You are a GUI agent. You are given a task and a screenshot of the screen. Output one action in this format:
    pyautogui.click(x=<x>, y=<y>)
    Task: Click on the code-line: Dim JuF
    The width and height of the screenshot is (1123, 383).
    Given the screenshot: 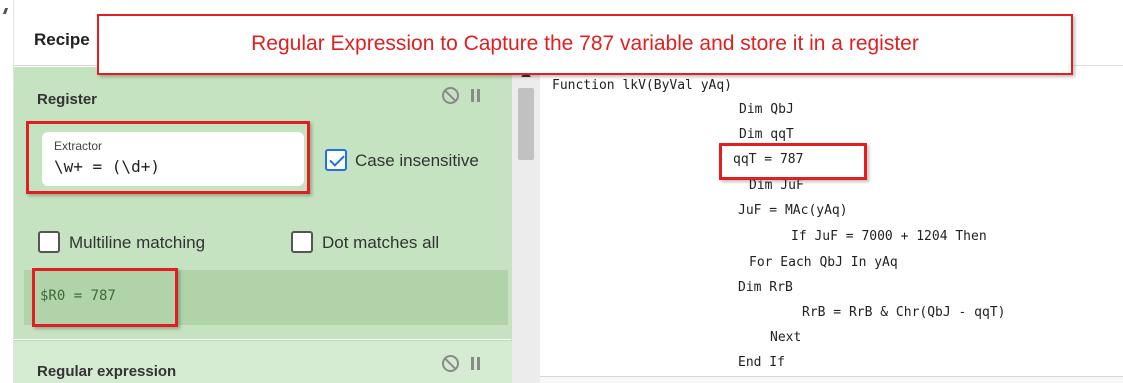 What is the action you would take?
    pyautogui.click(x=776, y=185)
    